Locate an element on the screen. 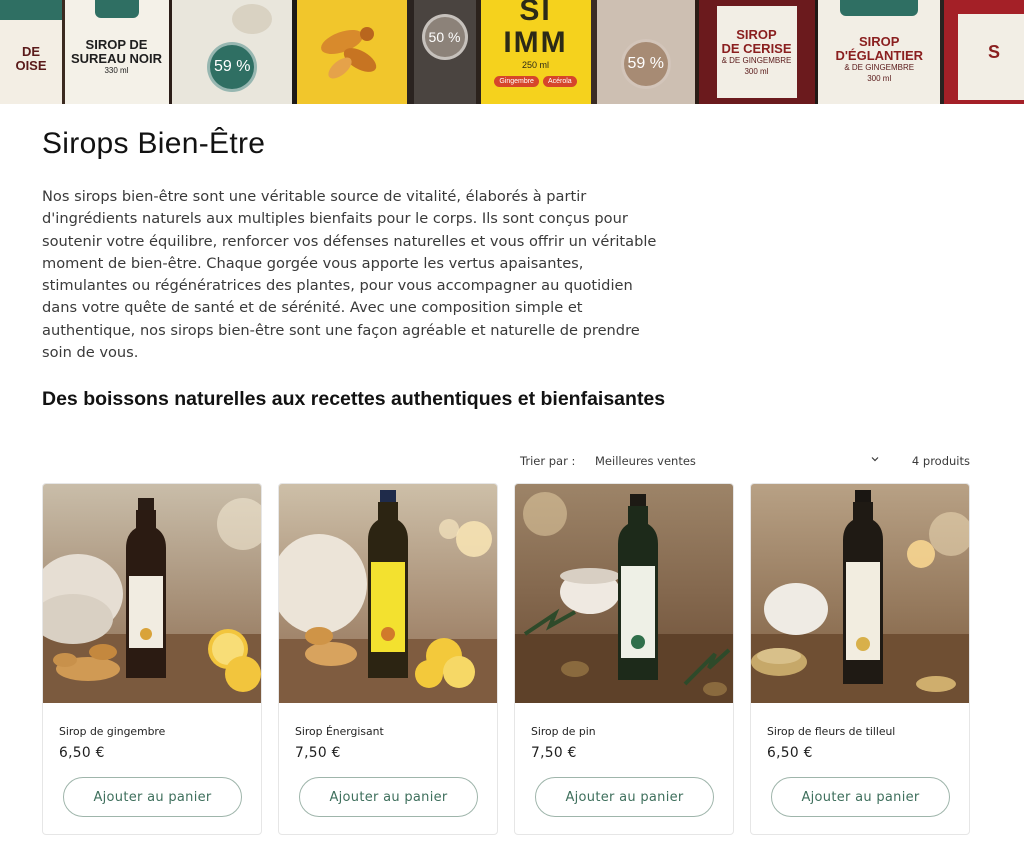 The height and width of the screenshot is (867, 1024). banner-bottle: DE OISE is located at coordinates (31, 52).